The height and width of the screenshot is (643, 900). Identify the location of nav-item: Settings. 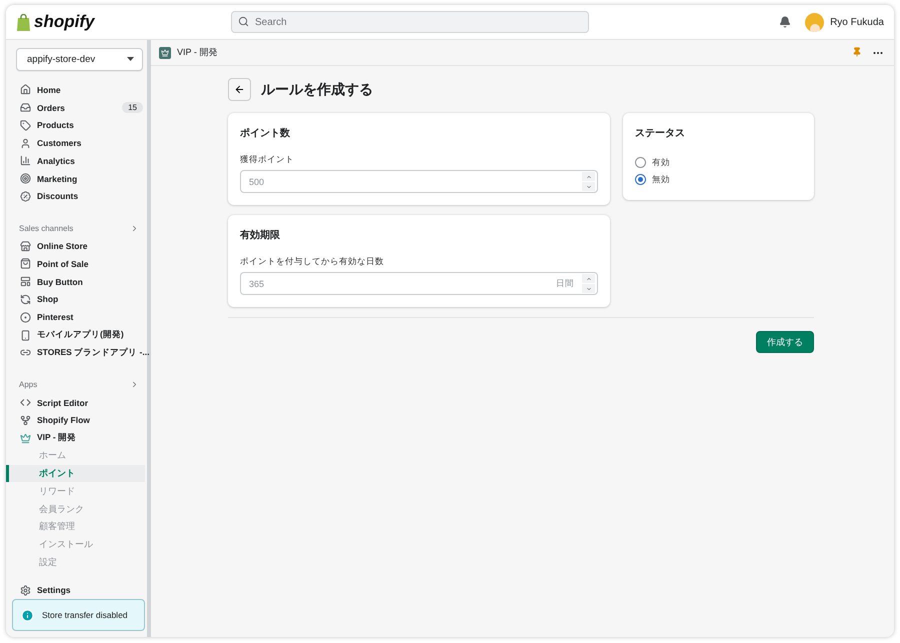
(76, 590).